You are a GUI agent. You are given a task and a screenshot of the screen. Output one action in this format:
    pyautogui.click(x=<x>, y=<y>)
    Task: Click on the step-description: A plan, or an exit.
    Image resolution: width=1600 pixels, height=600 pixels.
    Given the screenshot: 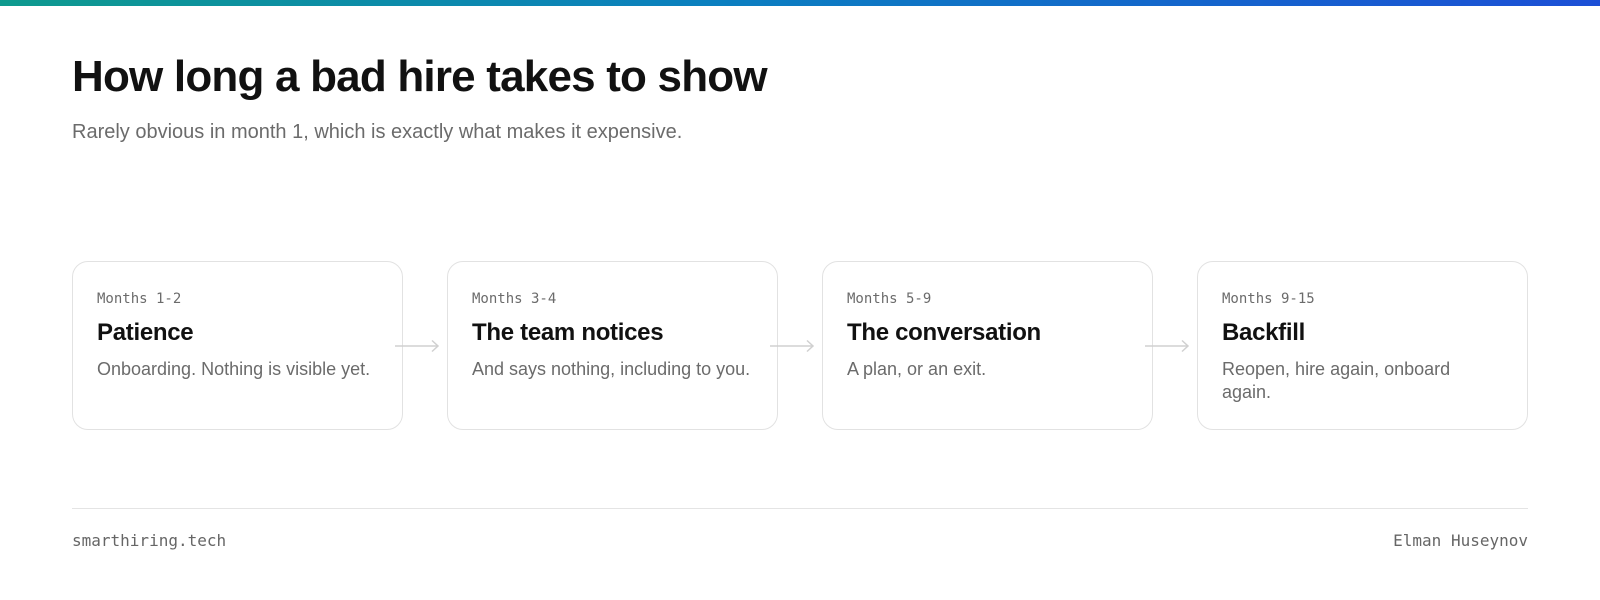 What is the action you would take?
    pyautogui.click(x=917, y=369)
    